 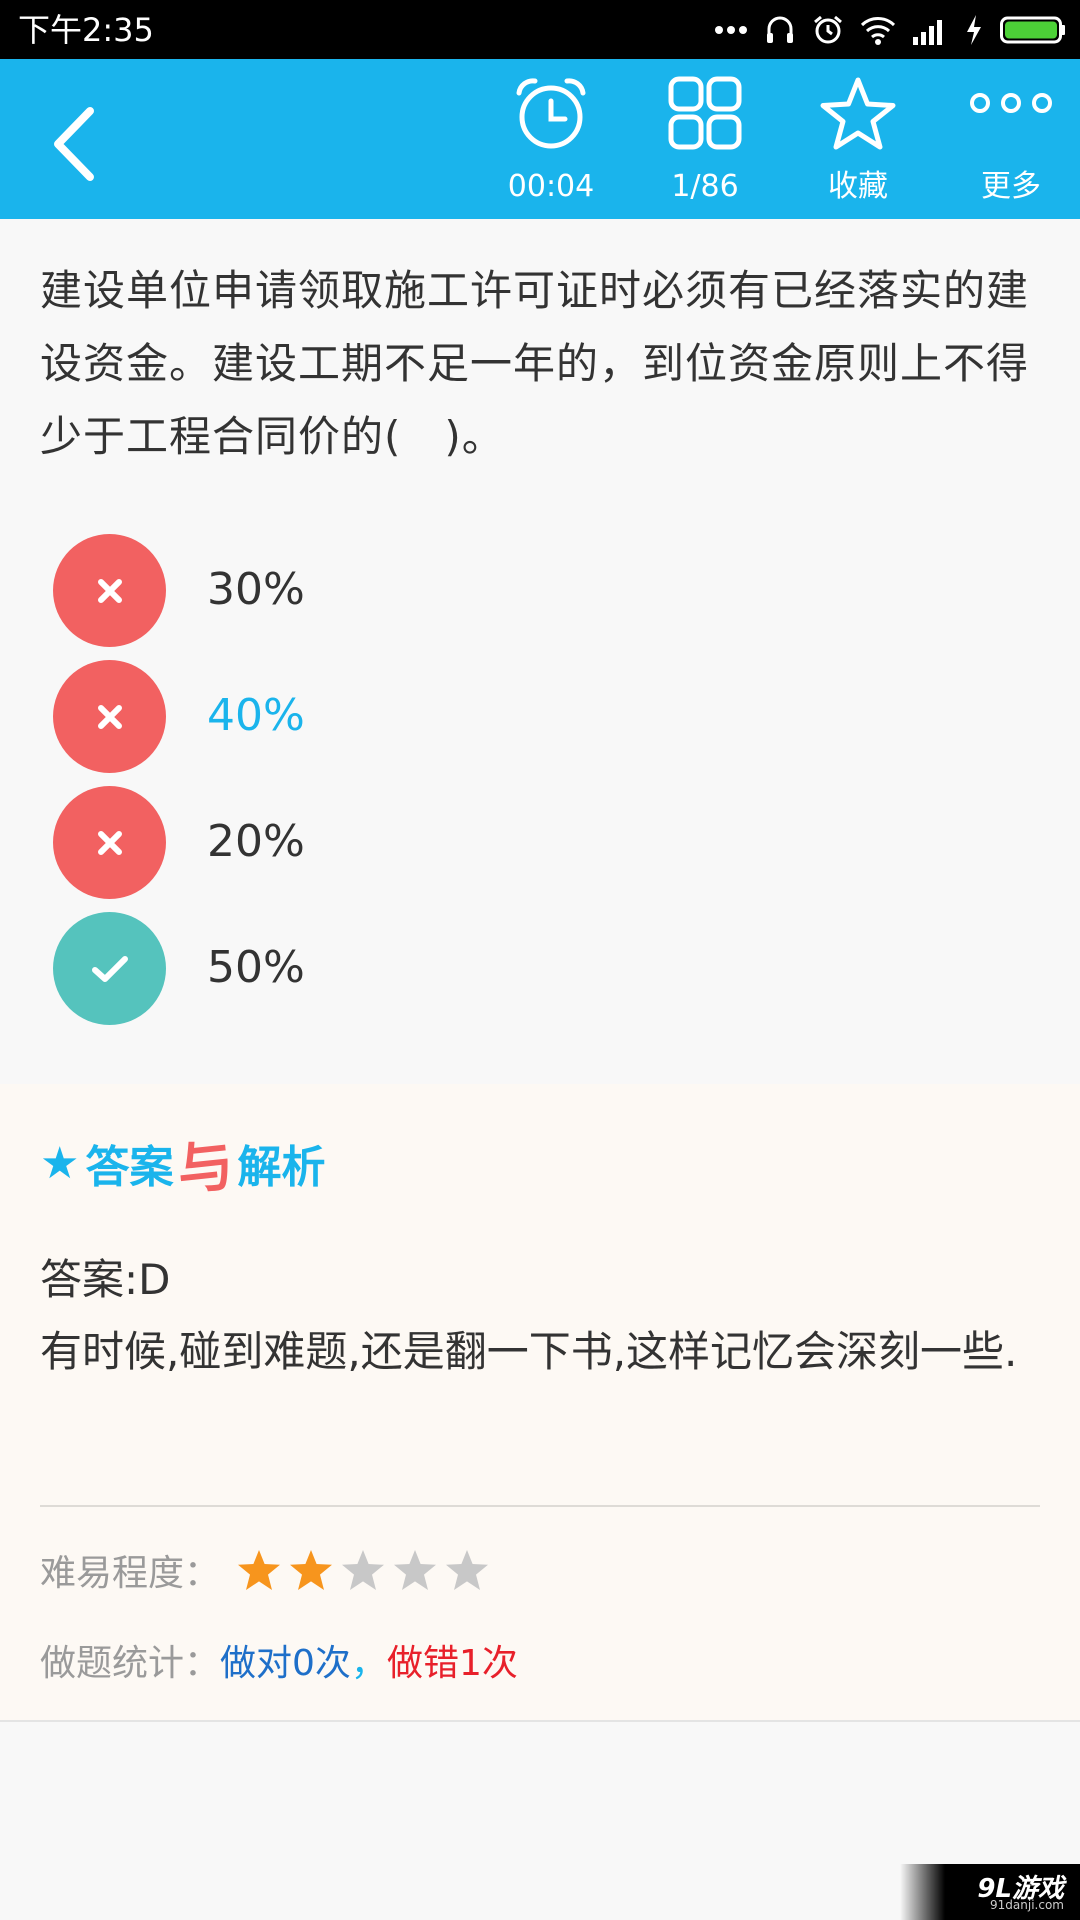 I want to click on star-outline-icon, so click(x=858, y=116).